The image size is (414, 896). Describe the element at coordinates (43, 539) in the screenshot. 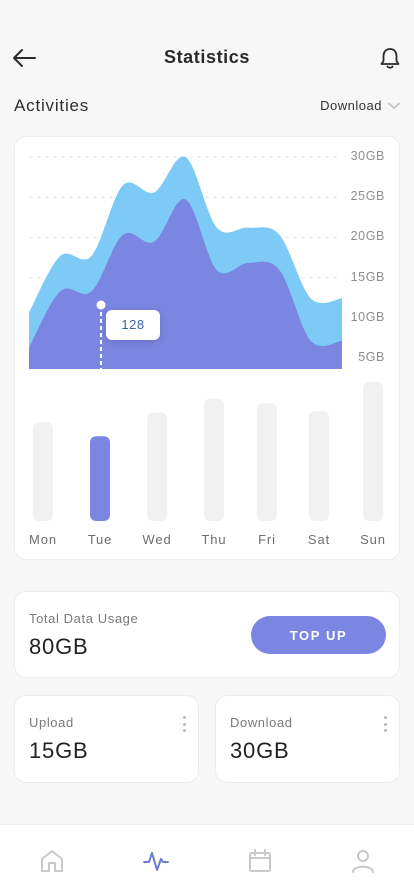

I see `day-label-mon: Mon` at that location.